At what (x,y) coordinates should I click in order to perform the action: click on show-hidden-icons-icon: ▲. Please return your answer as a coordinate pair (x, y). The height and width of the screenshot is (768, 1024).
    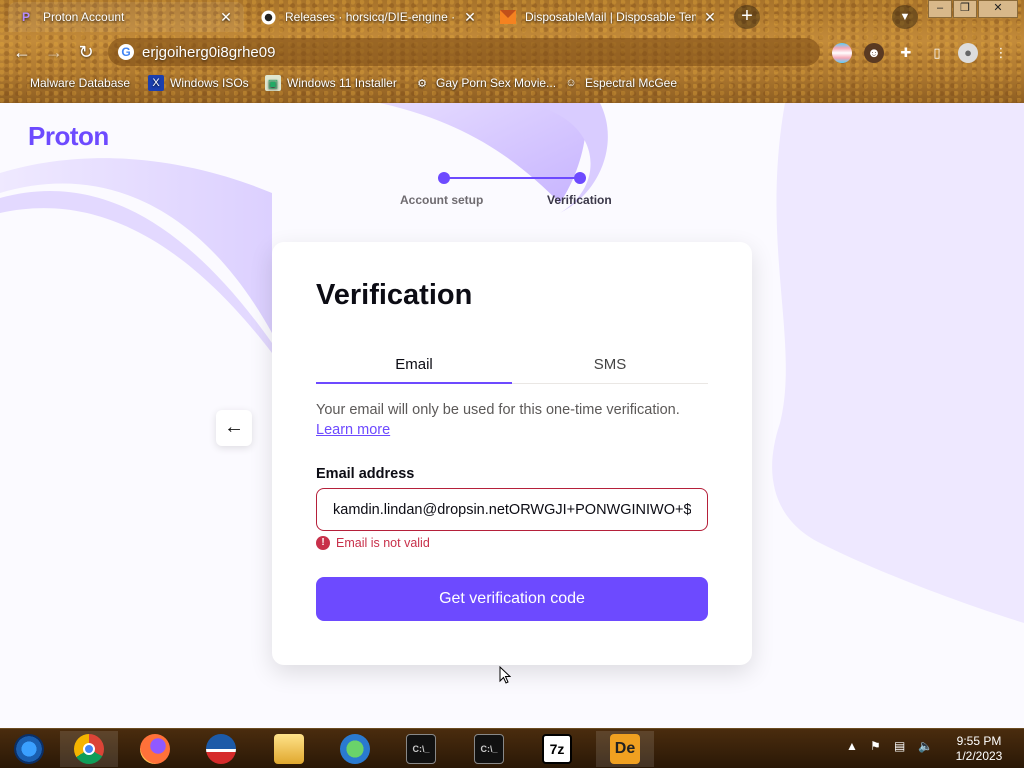
    Looking at the image, I should click on (852, 746).